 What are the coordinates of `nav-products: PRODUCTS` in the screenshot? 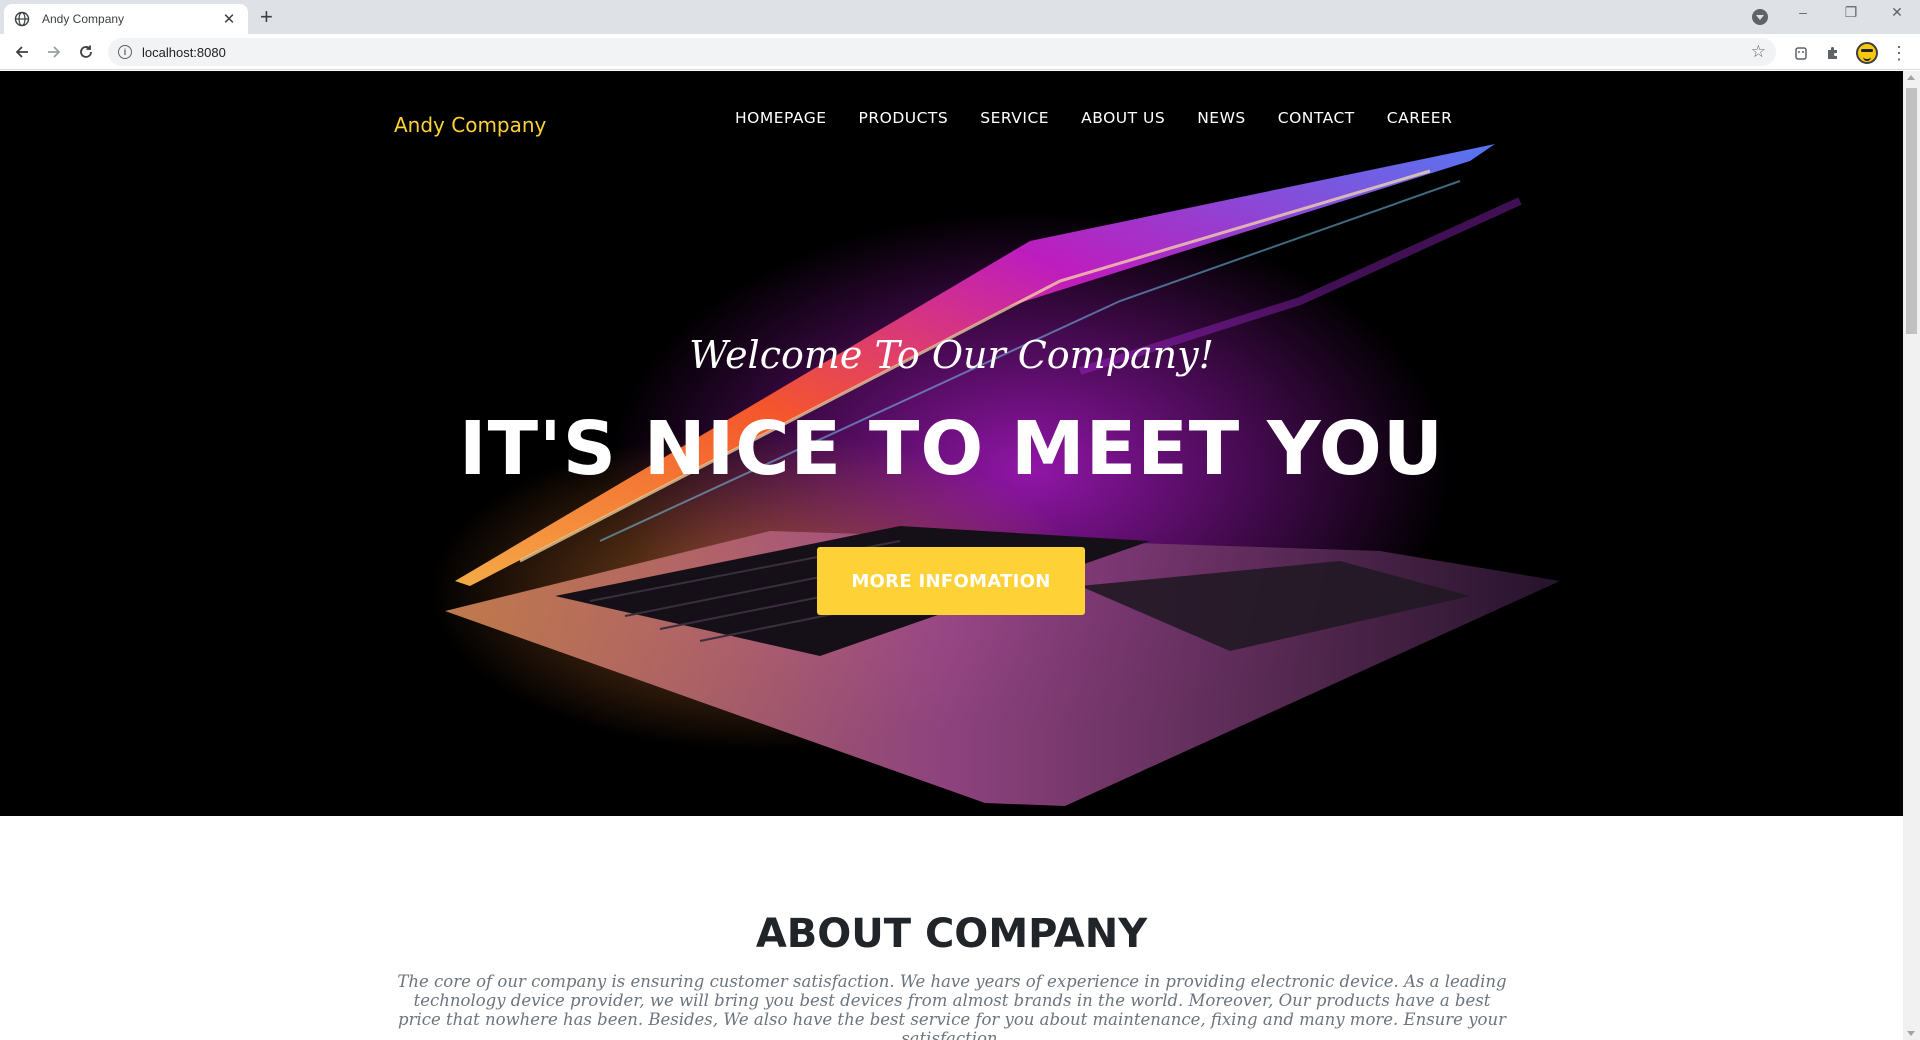 It's located at (904, 118).